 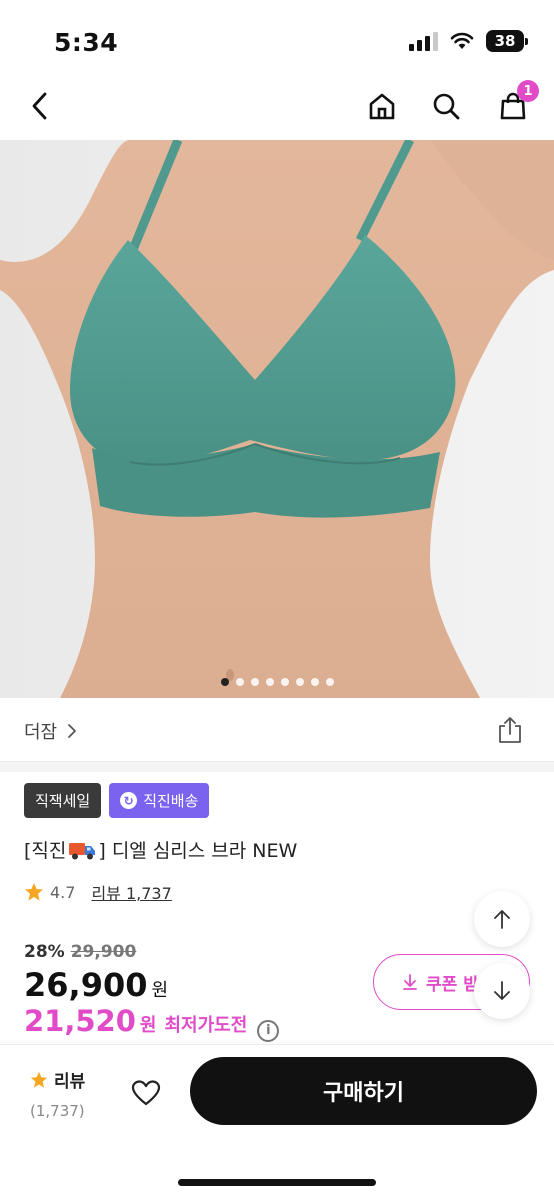 I want to click on brand-name: 더잠, so click(x=41, y=732).